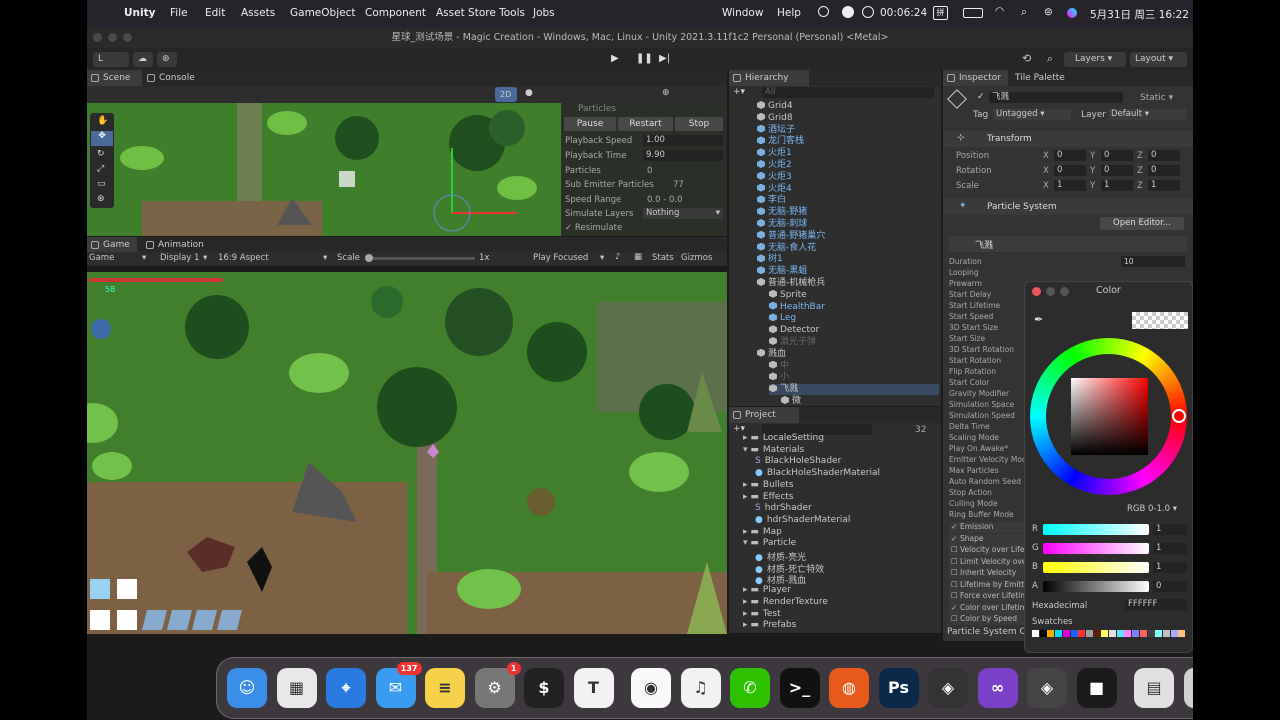  What do you see at coordinates (854, 307) in the screenshot?
I see `hierarchy-item: HealthBar` at bounding box center [854, 307].